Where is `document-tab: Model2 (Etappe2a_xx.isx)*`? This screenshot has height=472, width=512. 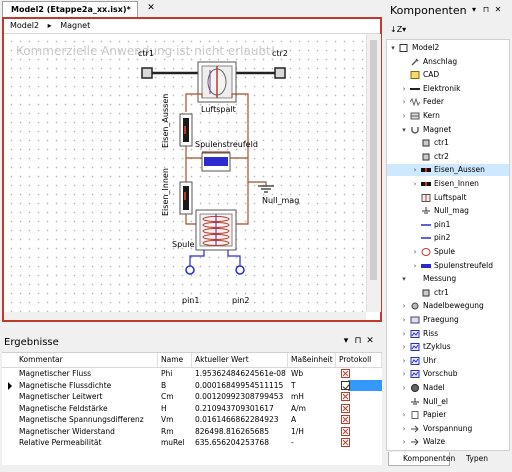 document-tab: Model2 (Etappe2a_xx.isx)* is located at coordinates (70, 9).